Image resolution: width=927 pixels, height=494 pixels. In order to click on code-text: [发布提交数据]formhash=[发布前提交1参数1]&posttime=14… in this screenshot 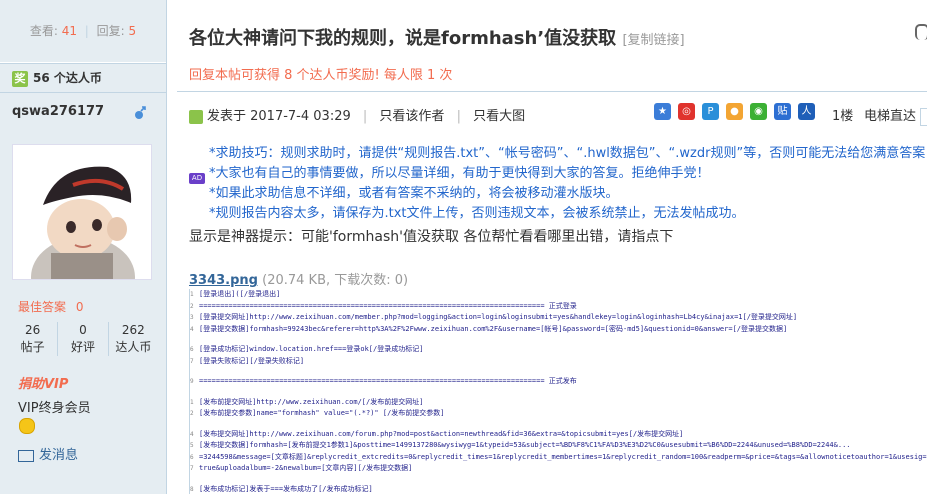, I will do `click(525, 445)`.